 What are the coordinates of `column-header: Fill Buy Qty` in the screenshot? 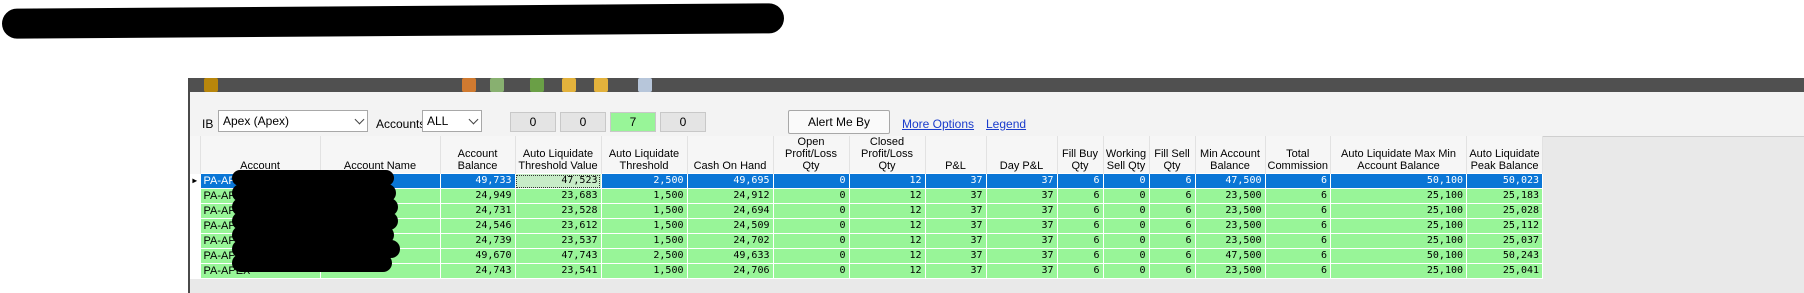 It's located at (1080, 155).